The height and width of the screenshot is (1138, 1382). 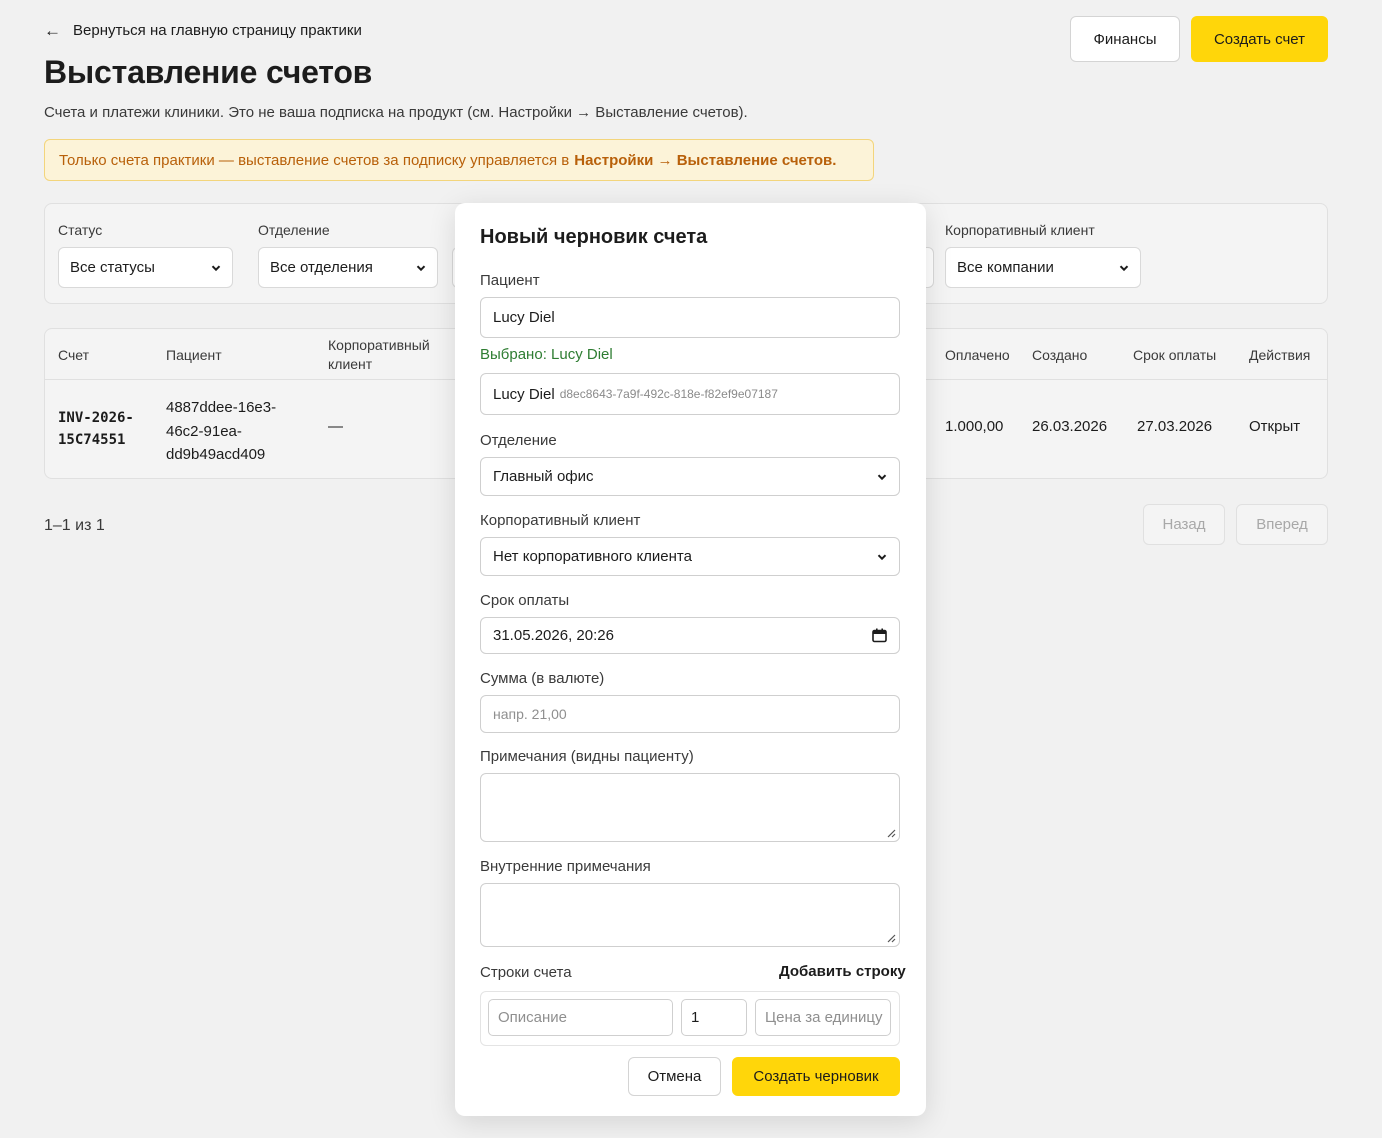 What do you see at coordinates (879, 635) in the screenshot?
I see `calendar-icon` at bounding box center [879, 635].